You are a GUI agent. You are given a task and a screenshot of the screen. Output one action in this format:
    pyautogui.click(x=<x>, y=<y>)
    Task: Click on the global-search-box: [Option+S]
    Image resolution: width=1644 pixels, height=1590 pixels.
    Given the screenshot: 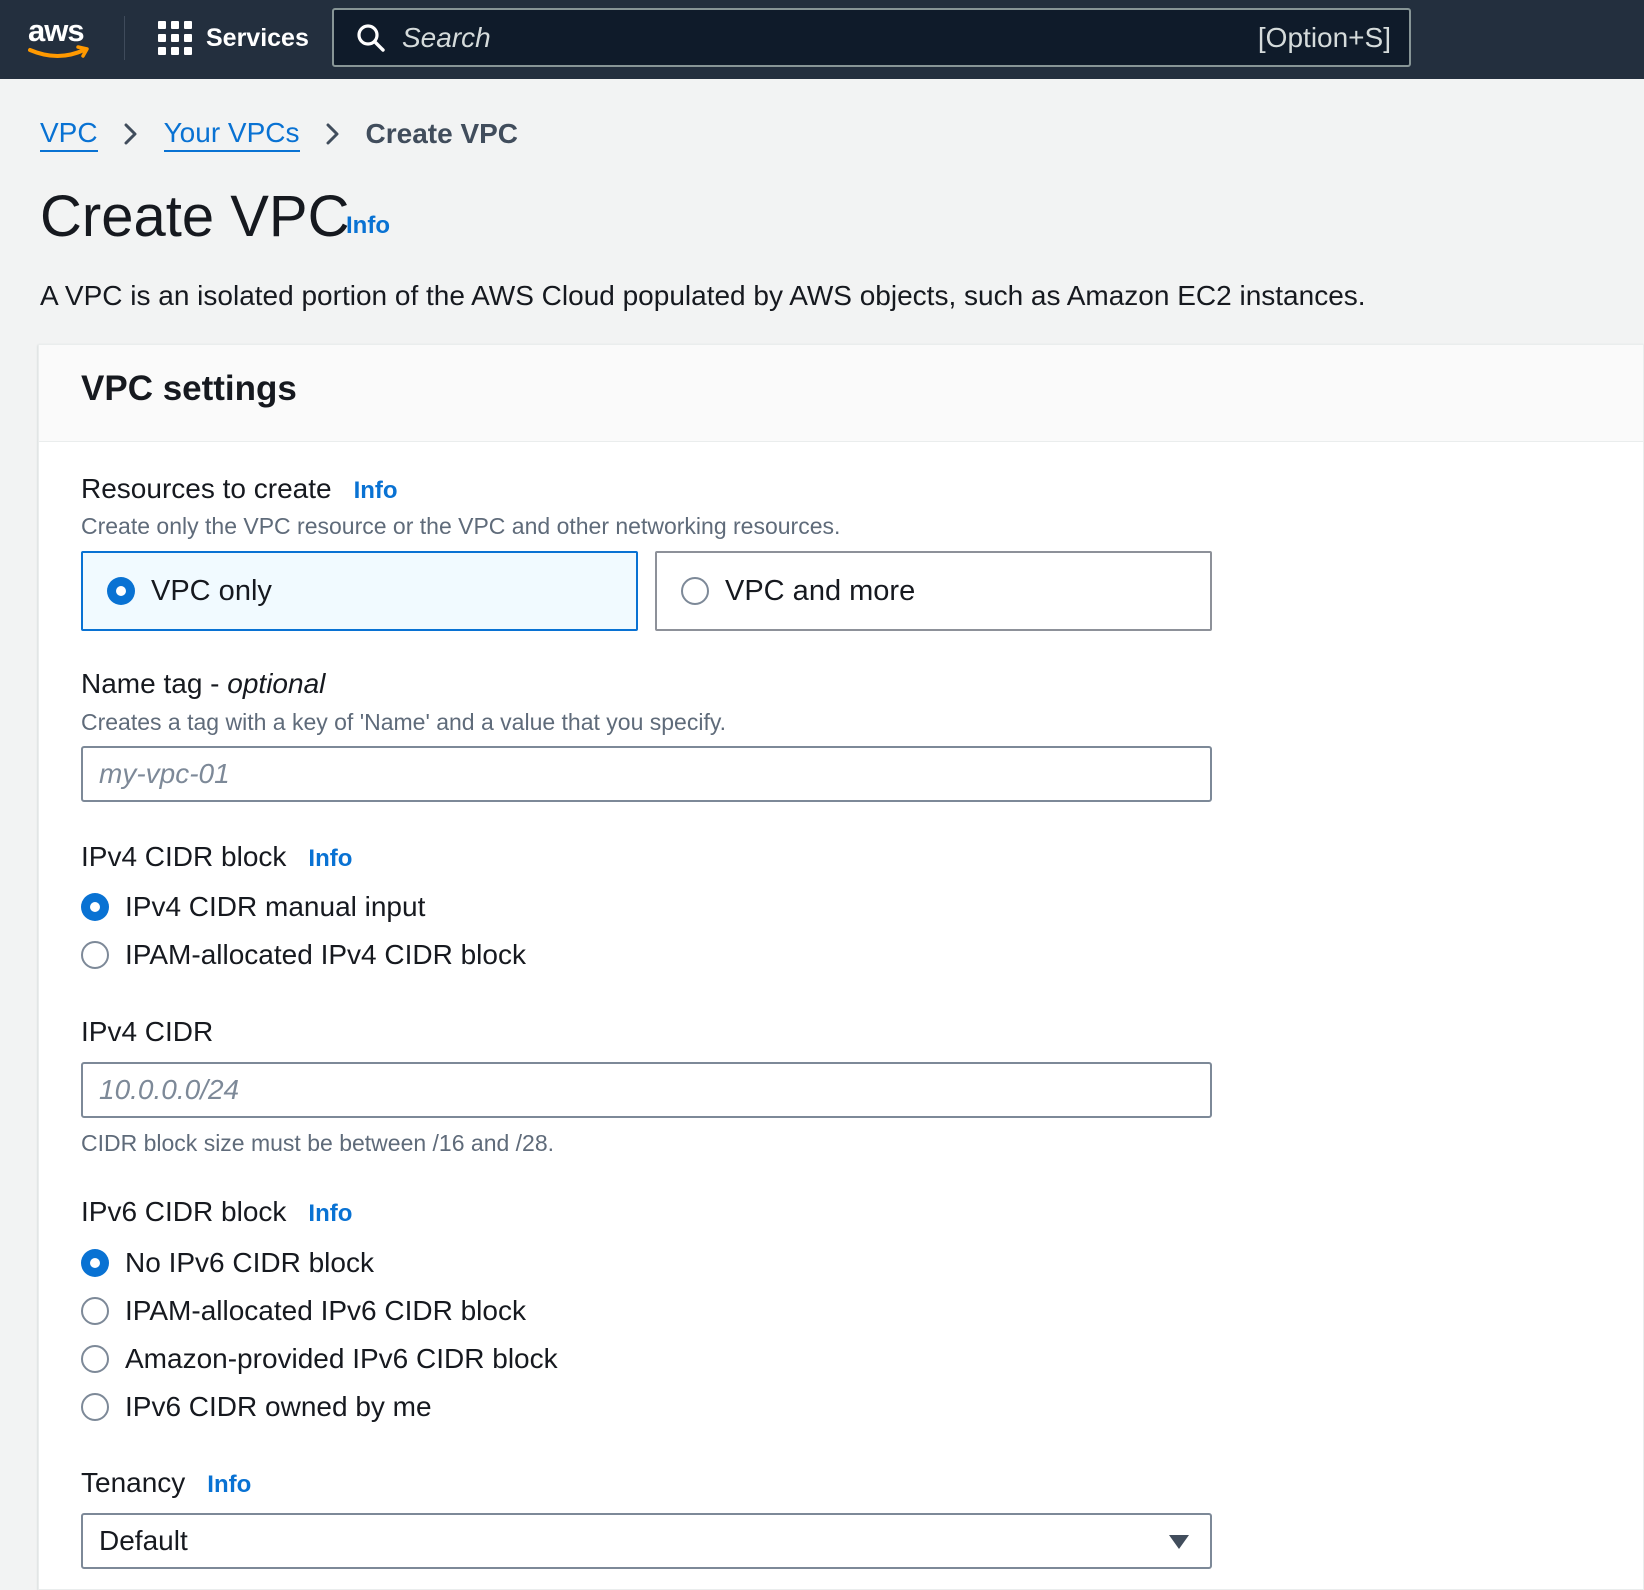 What is the action you would take?
    pyautogui.click(x=871, y=37)
    